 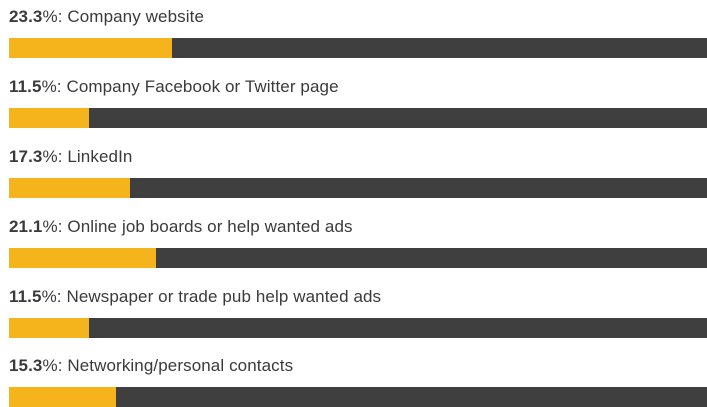 What do you see at coordinates (202, 86) in the screenshot?
I see `bar-category-label: Company Facebook or Twitter page` at bounding box center [202, 86].